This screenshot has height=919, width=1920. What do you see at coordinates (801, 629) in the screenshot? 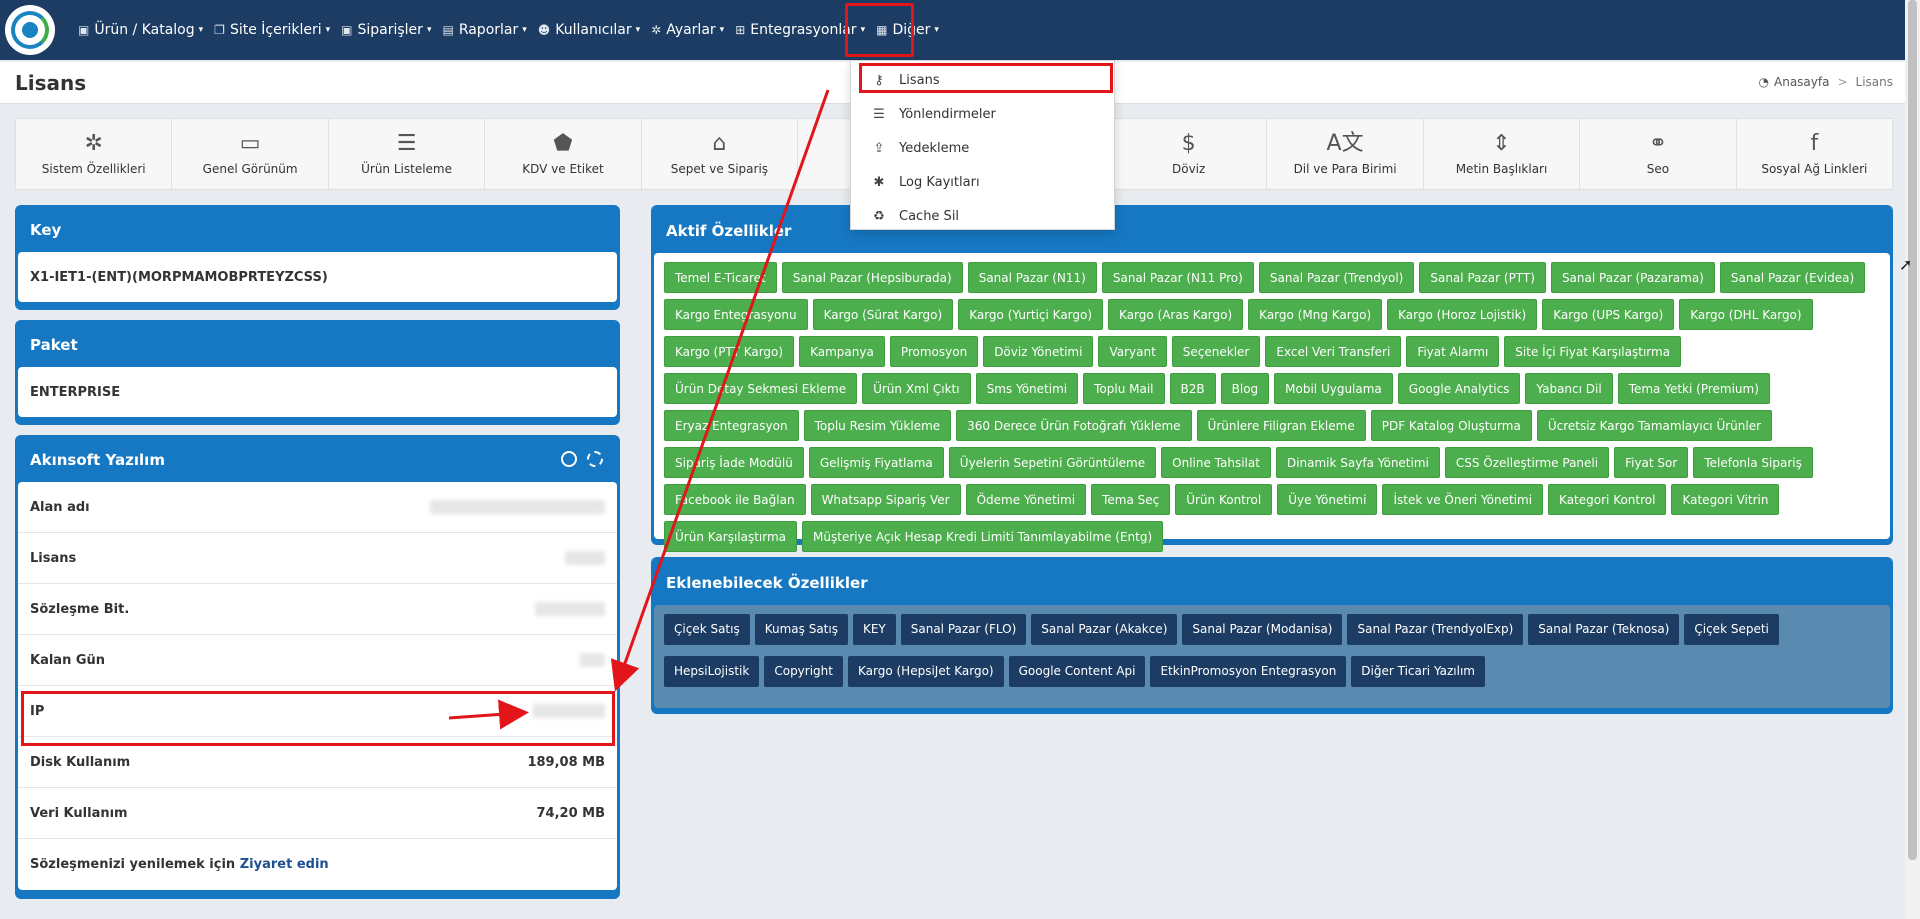
I see `addable-feature-badge: Kumaş Satış` at bounding box center [801, 629].